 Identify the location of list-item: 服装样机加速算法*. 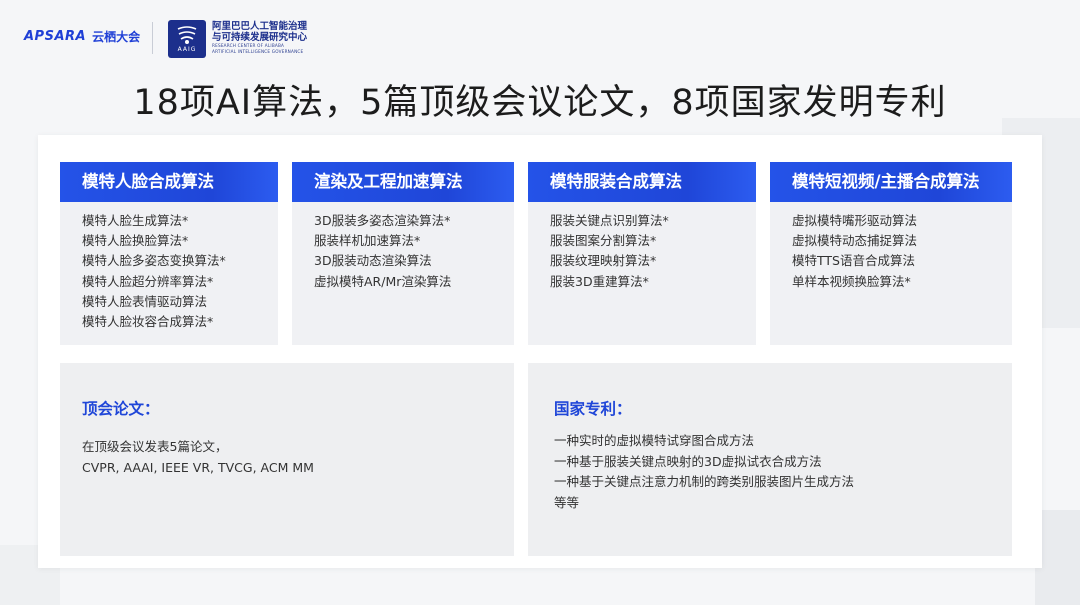
(367, 241).